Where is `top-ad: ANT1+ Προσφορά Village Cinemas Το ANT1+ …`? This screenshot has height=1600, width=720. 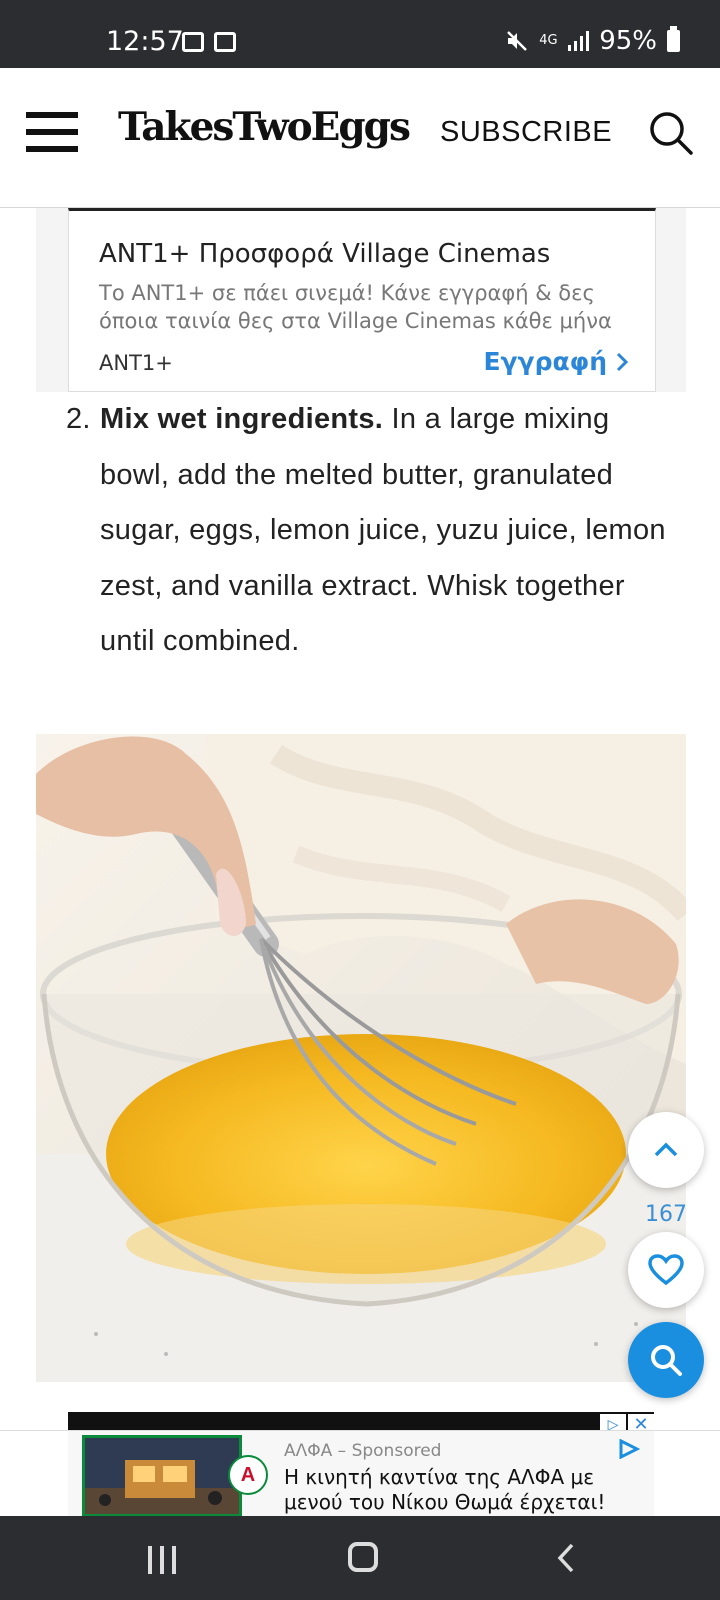
top-ad: ANT1+ Προσφορά Village Cinemas Το ANT1+ … is located at coordinates (362, 300).